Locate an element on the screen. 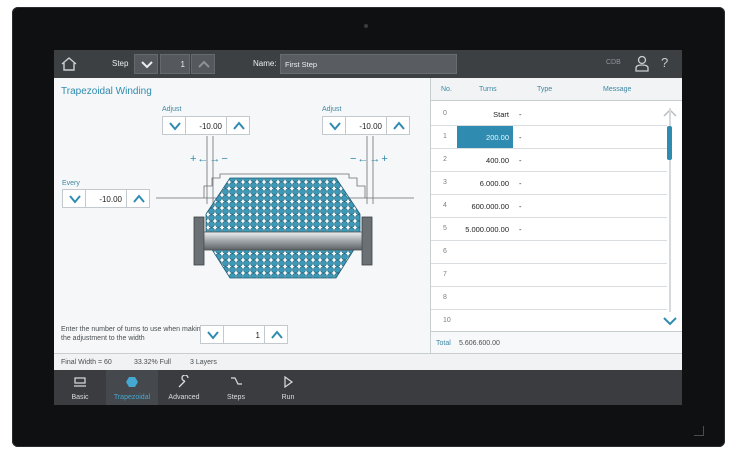  layer-count: 3 Layers is located at coordinates (203, 362).